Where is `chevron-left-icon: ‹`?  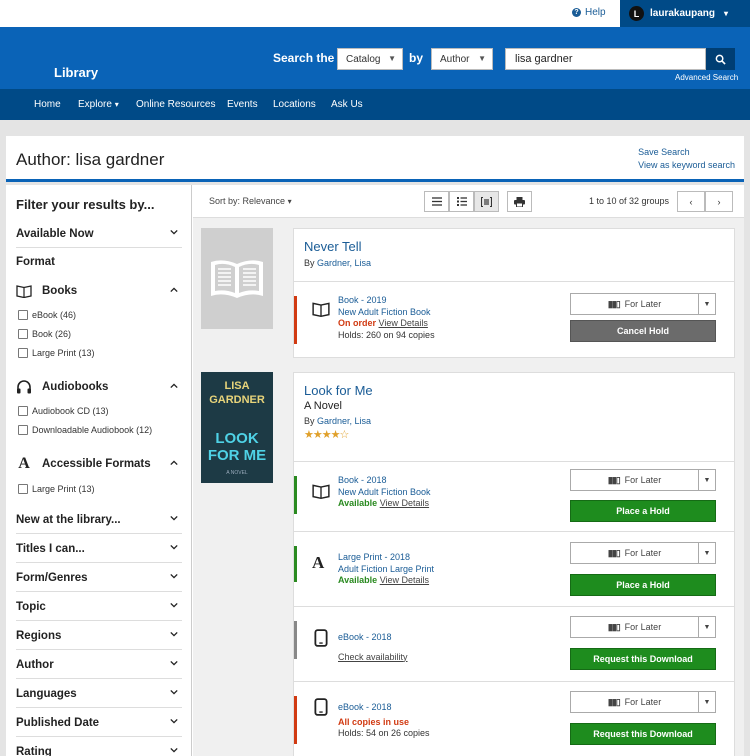 chevron-left-icon: ‹ is located at coordinates (691, 201).